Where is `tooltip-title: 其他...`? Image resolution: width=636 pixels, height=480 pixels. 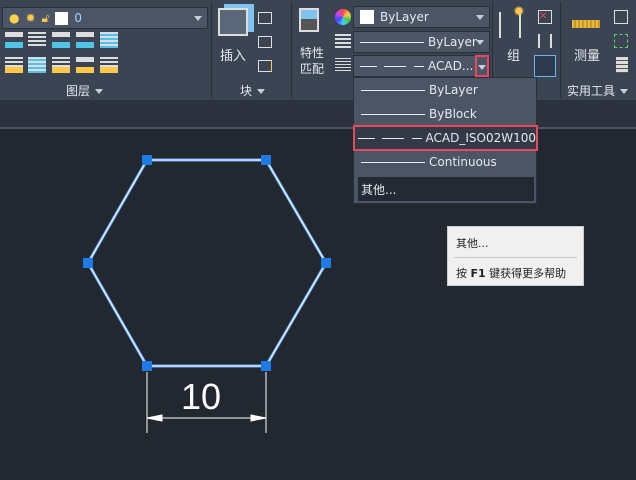 tooltip-title: 其他... is located at coordinates (472, 243).